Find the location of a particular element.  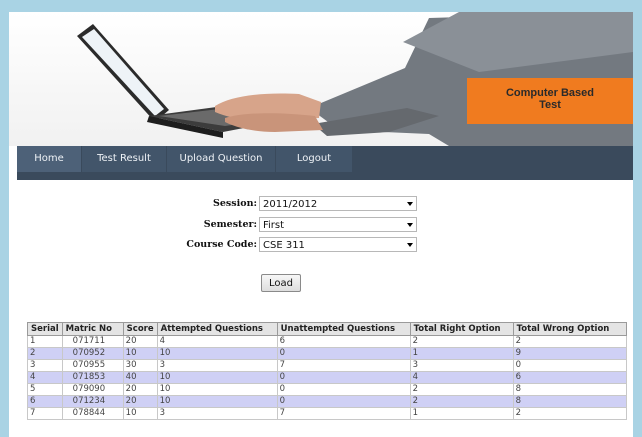

table-row: 7 078844 10 3 7 1 2 is located at coordinates (327, 413).